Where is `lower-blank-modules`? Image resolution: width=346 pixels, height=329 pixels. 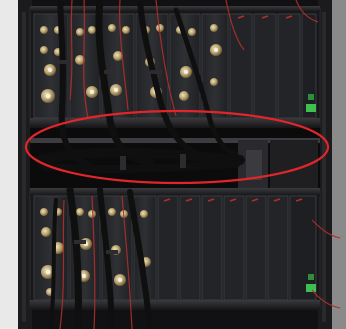 lower-blank-modules is located at coordinates (237, 248).